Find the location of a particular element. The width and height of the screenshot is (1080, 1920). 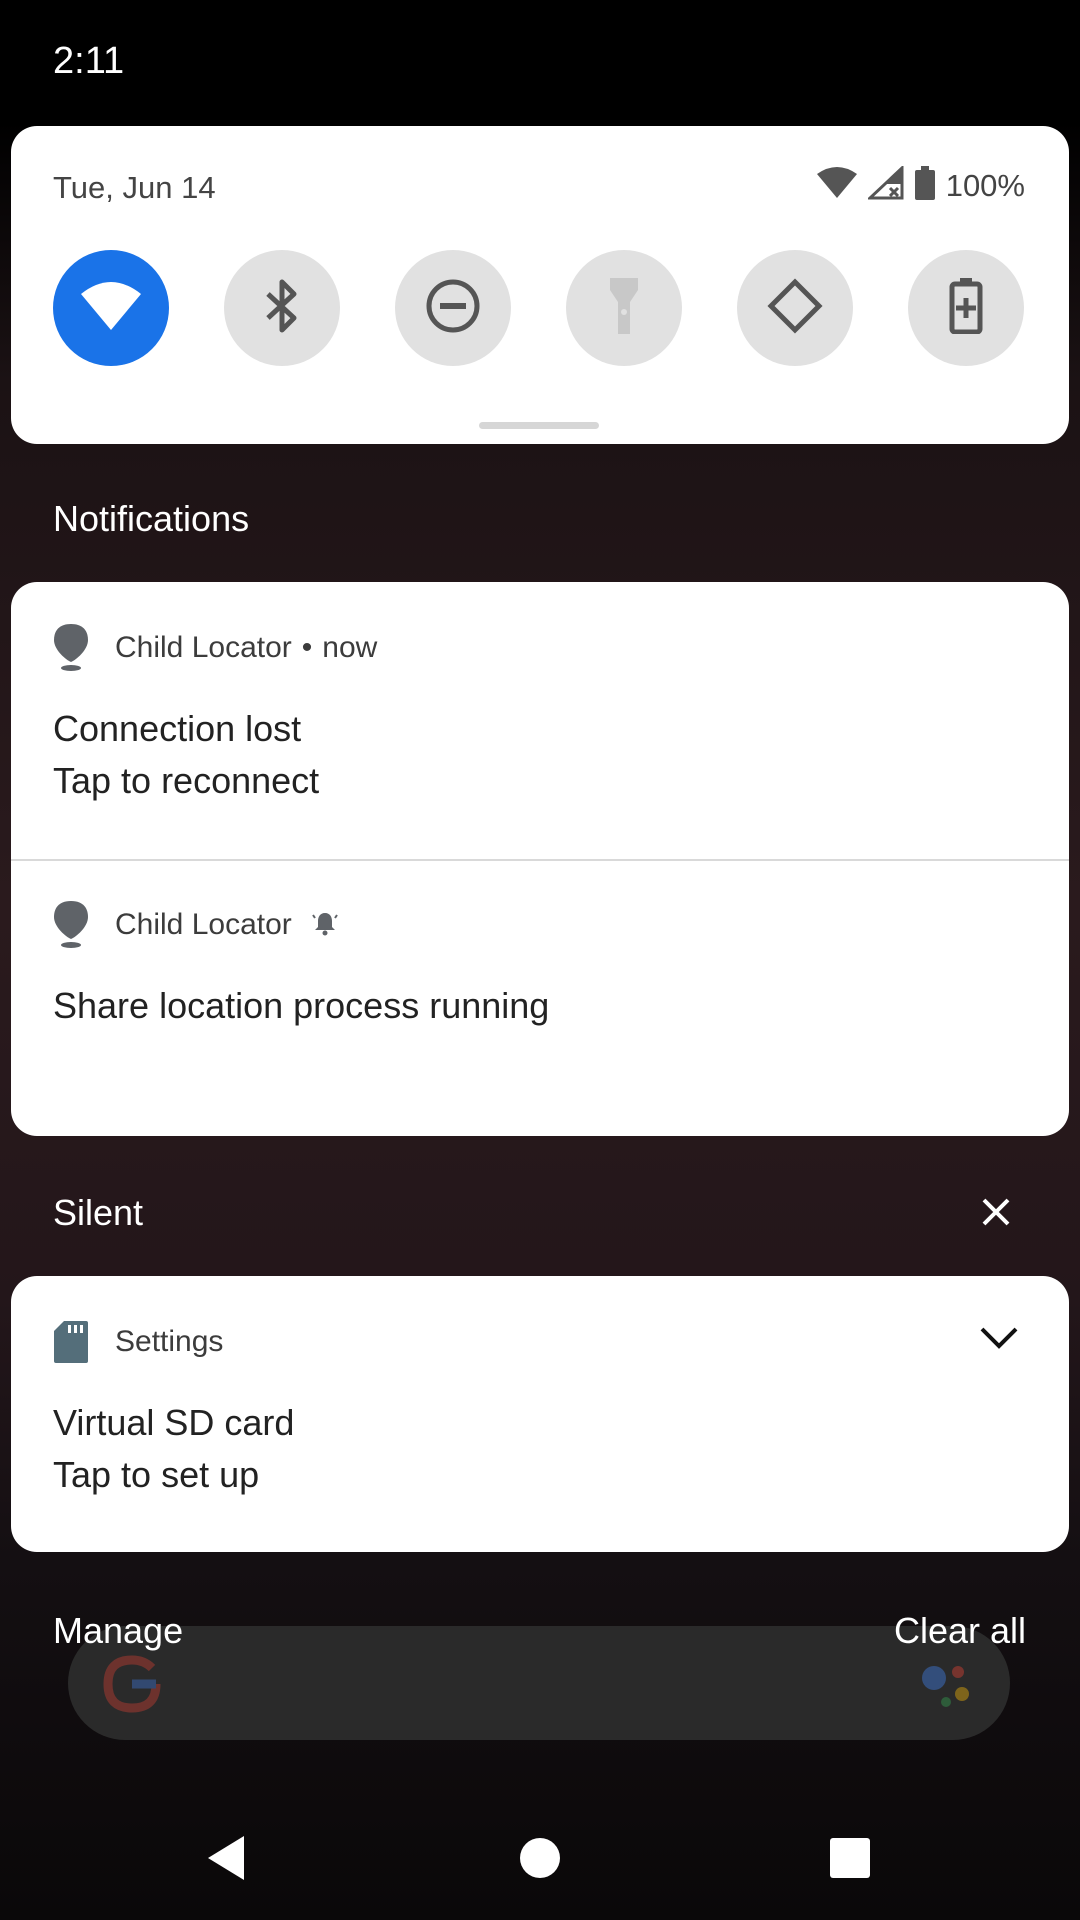

drag-handle is located at coordinates (539, 425).